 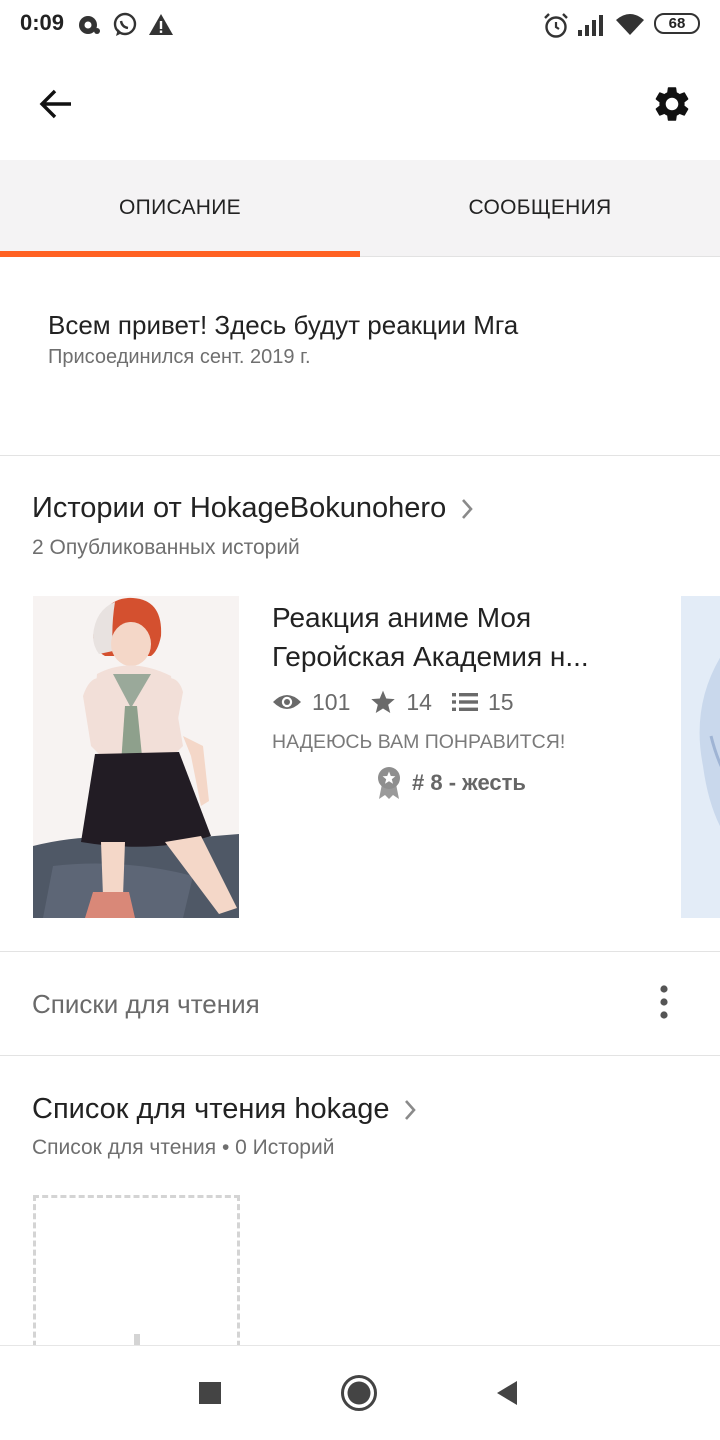 I want to click on gear-notification-icon, so click(x=89, y=27).